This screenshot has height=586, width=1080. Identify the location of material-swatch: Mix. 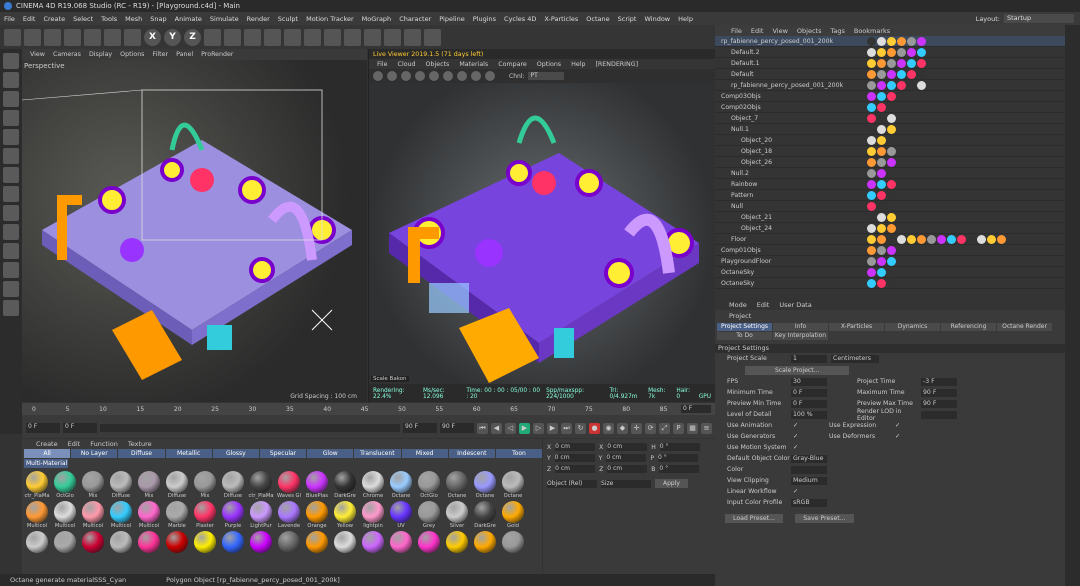
(149, 485).